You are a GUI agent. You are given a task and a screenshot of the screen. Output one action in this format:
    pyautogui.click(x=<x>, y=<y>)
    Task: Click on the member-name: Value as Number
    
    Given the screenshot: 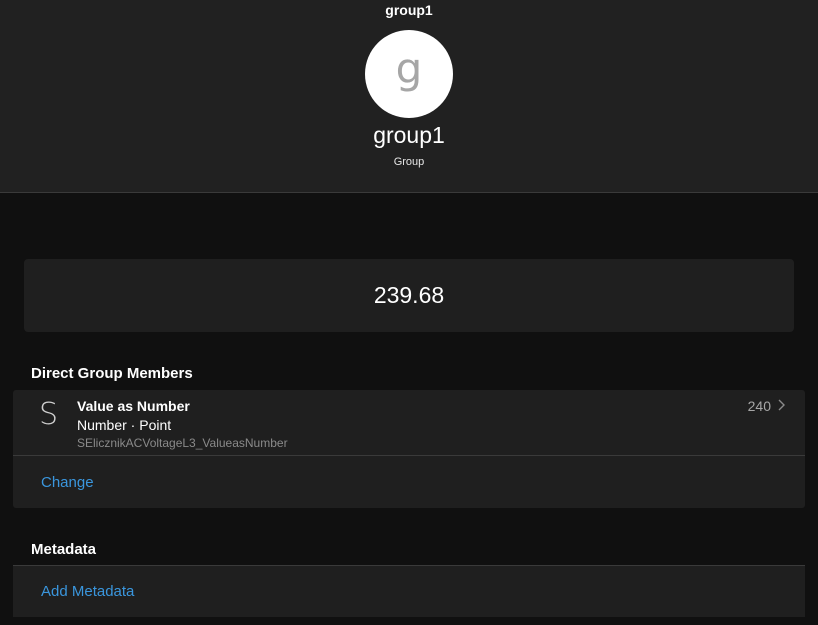 What is the action you would take?
    pyautogui.click(x=133, y=406)
    